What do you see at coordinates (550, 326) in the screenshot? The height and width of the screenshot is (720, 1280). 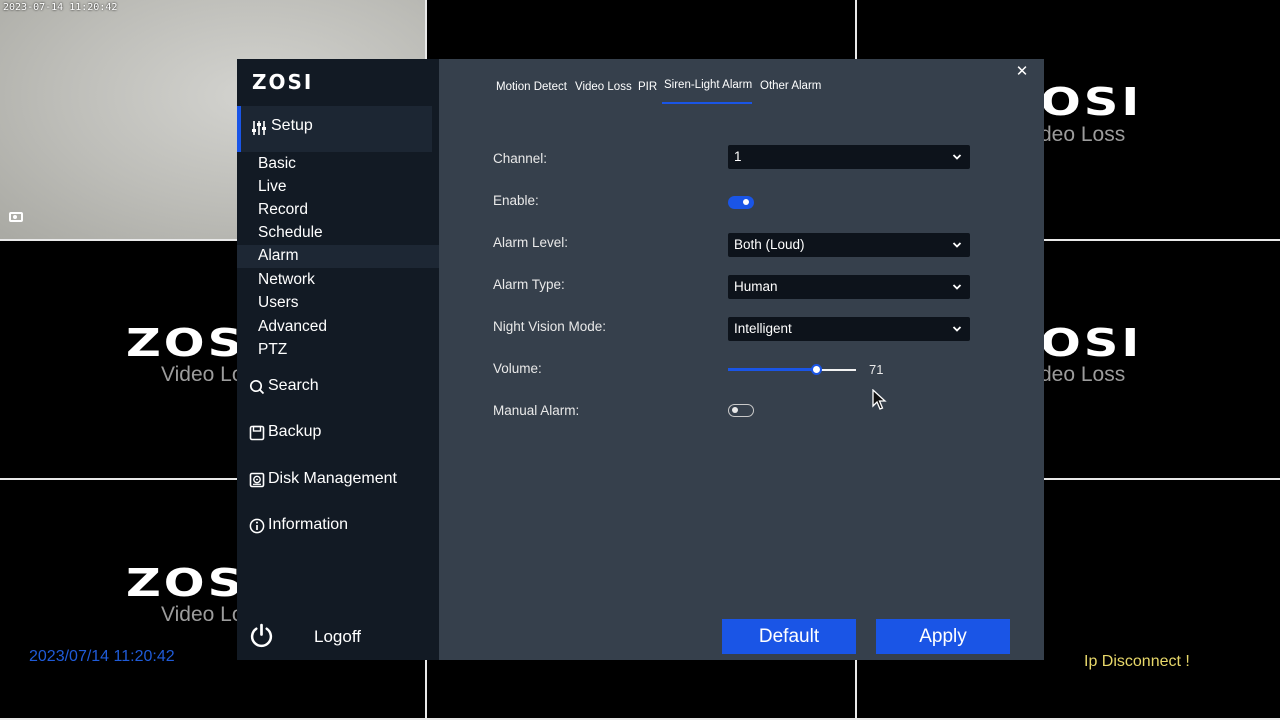 I see `night-vision-label: Night Vision Mode:` at bounding box center [550, 326].